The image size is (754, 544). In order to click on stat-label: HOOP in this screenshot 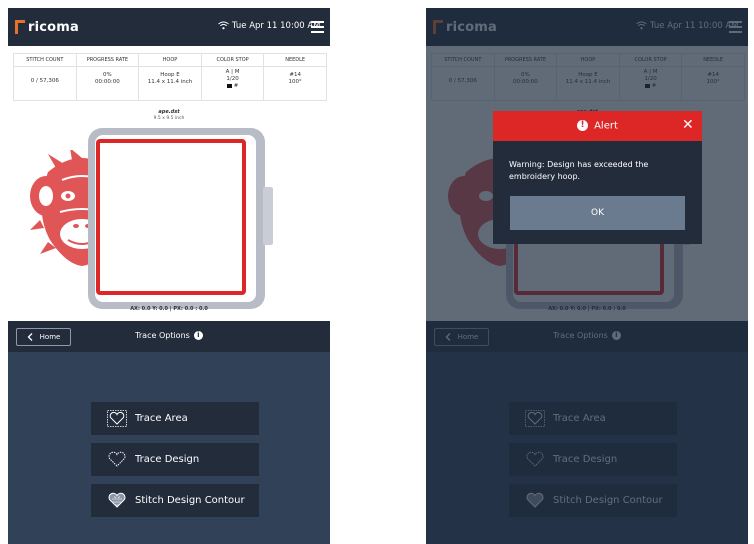, I will do `click(170, 60)`.